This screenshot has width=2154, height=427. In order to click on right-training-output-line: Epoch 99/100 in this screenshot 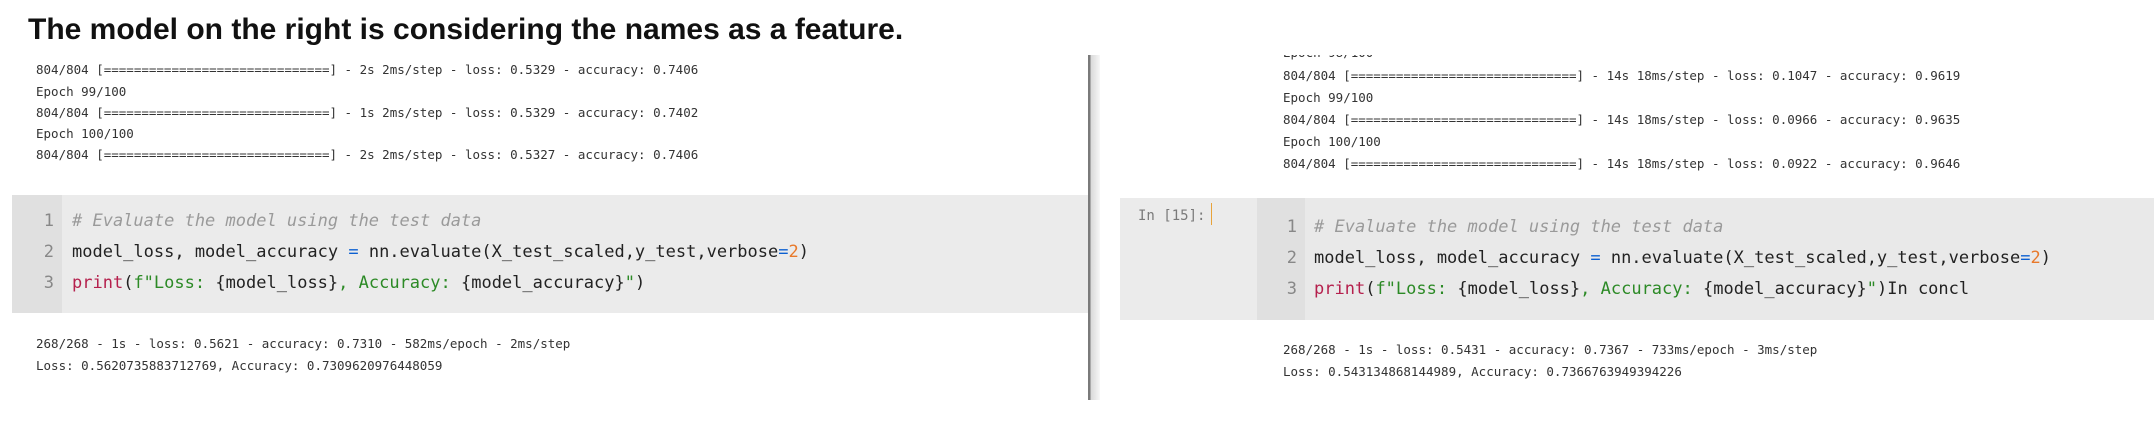, I will do `click(1328, 97)`.